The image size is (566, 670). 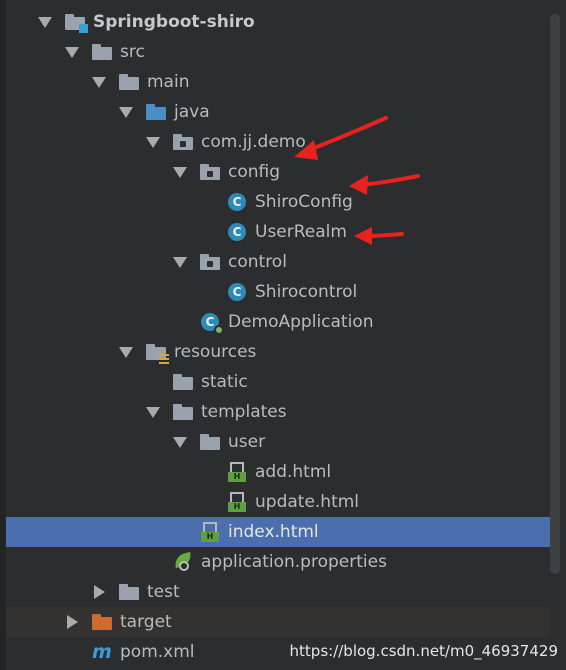 I want to click on annotation-arrow-com-jj-demo, so click(x=341, y=138).